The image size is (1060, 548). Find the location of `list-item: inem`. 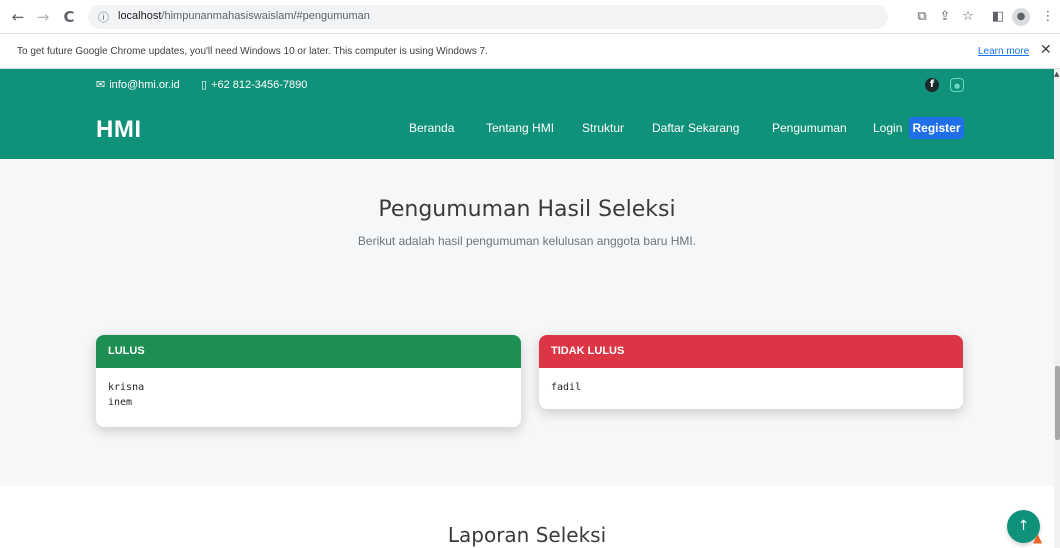

list-item: inem is located at coordinates (120, 402).